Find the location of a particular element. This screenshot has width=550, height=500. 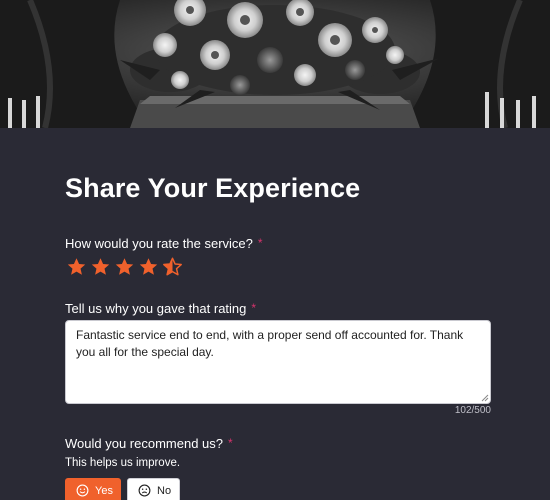

recommend-question-text: Would you recommend us? is located at coordinates (144, 443).